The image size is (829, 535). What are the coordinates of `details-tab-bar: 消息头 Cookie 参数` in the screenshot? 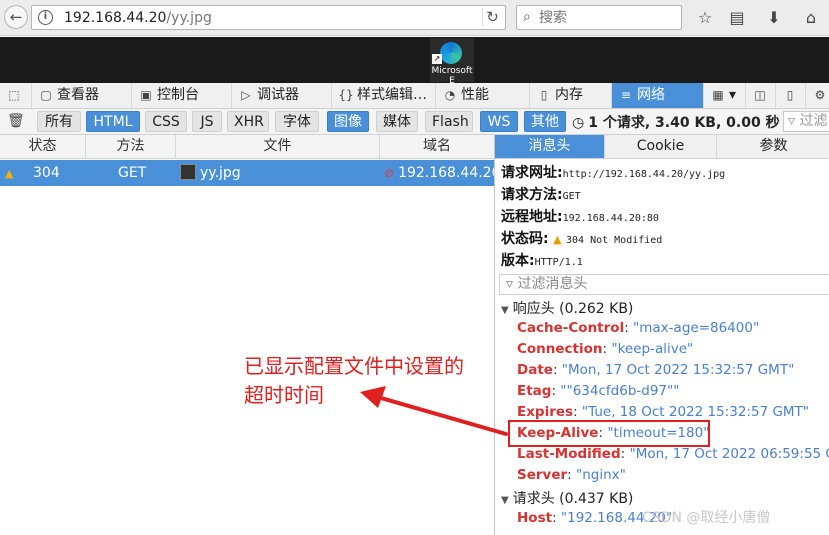 It's located at (662, 147).